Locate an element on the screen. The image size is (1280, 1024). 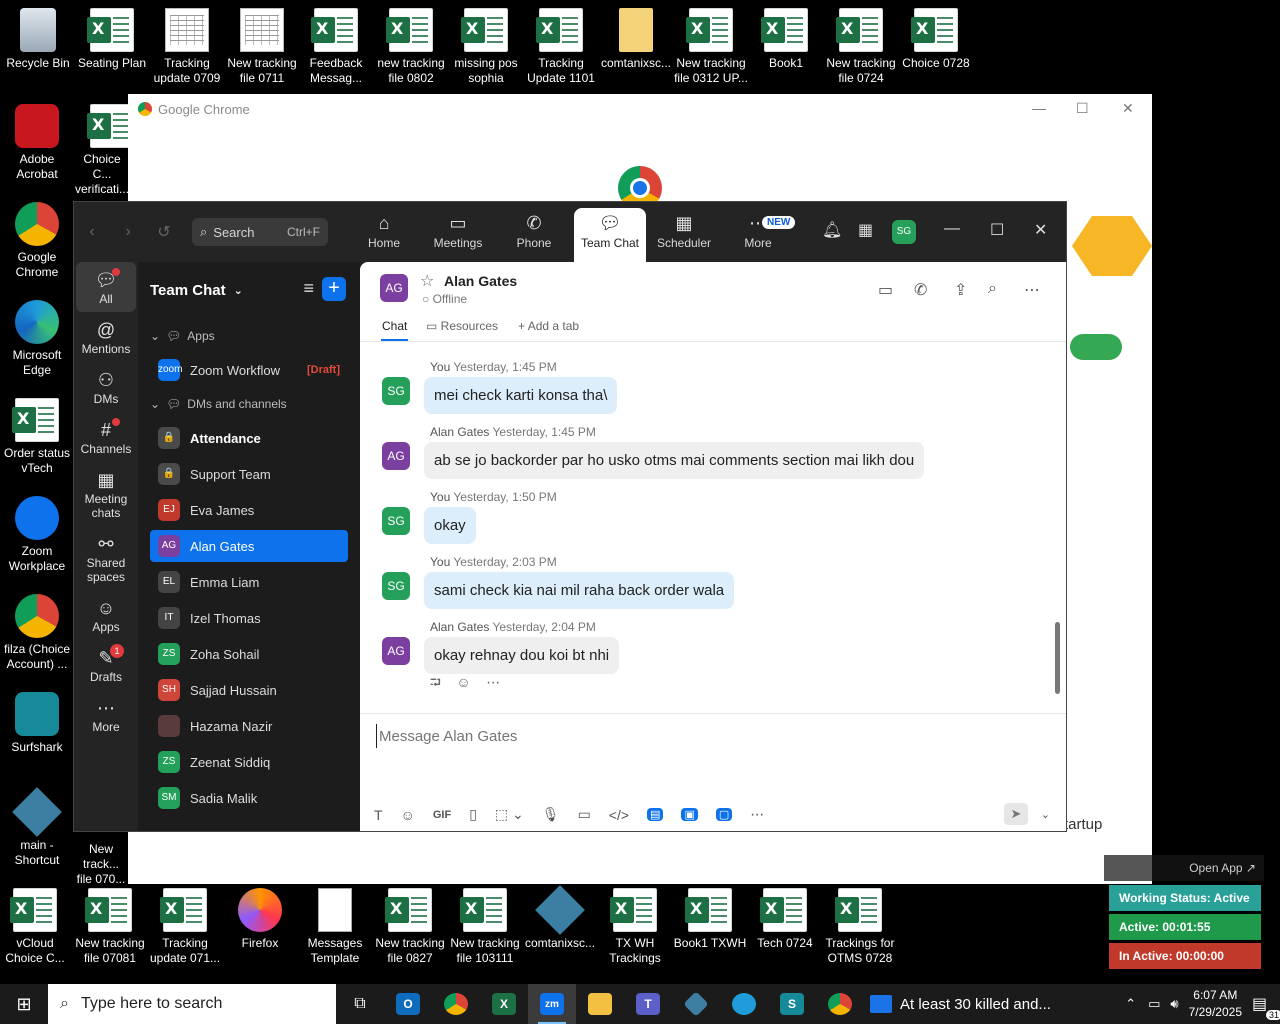
desktop-icon: Surfshark is located at coordinates (37, 723).